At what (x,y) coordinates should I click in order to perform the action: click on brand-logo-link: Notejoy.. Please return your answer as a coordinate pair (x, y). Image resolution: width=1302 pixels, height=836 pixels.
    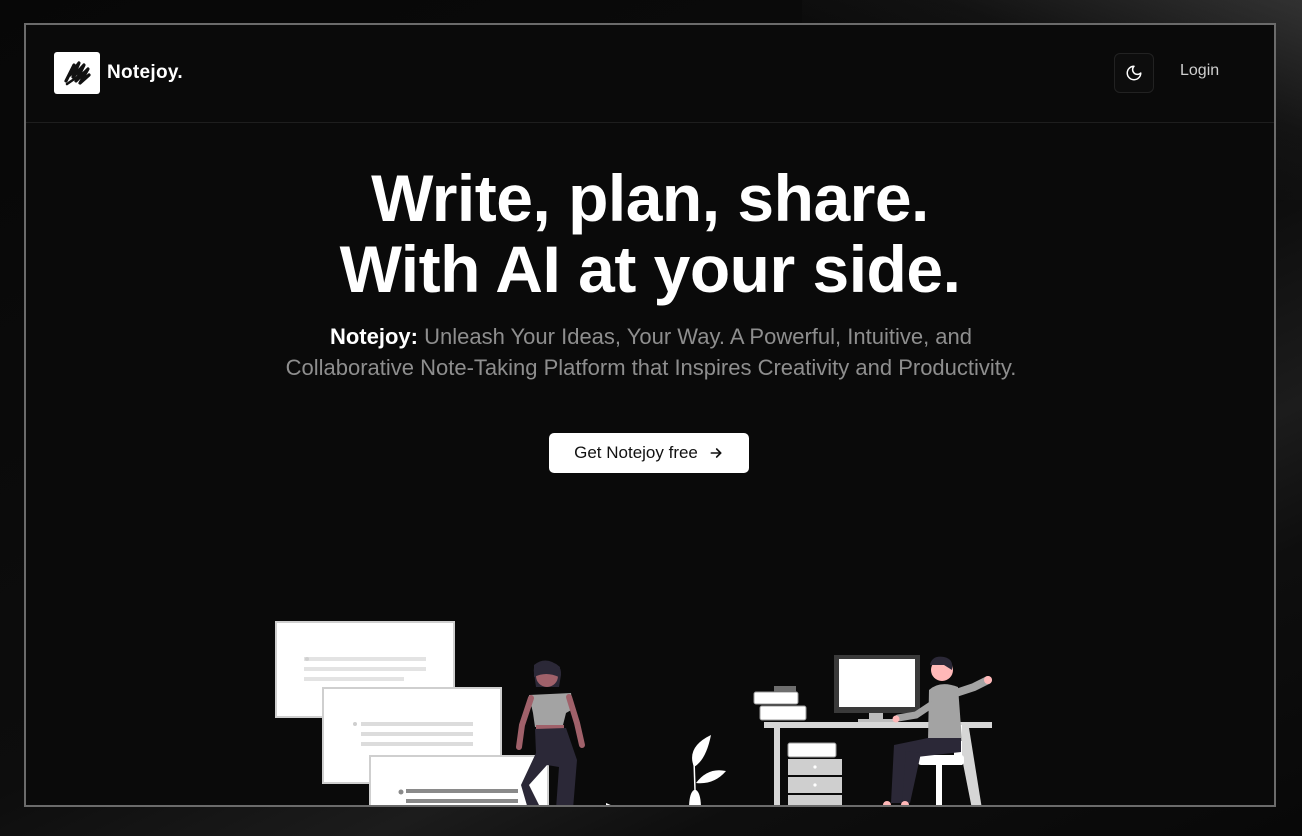
    Looking at the image, I should click on (118, 73).